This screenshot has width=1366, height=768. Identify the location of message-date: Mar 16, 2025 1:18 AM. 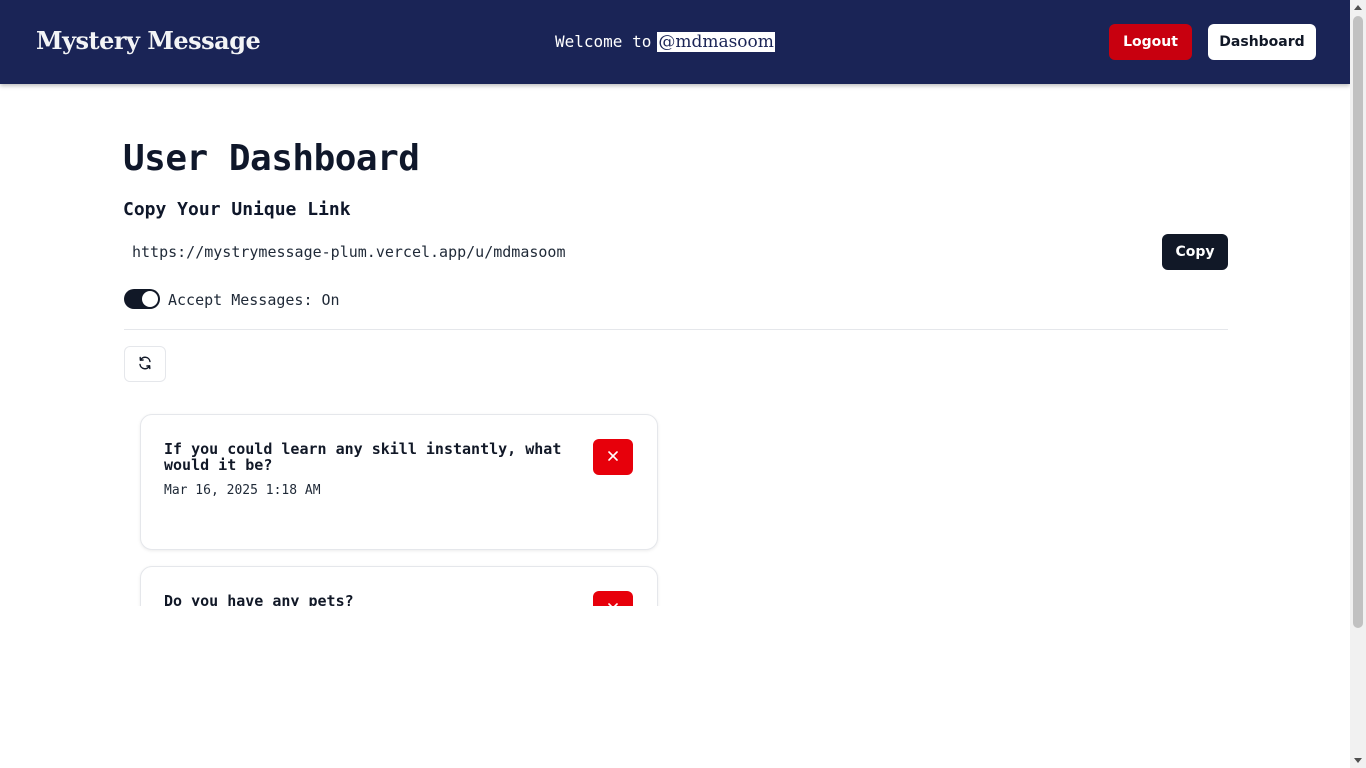
(242, 490).